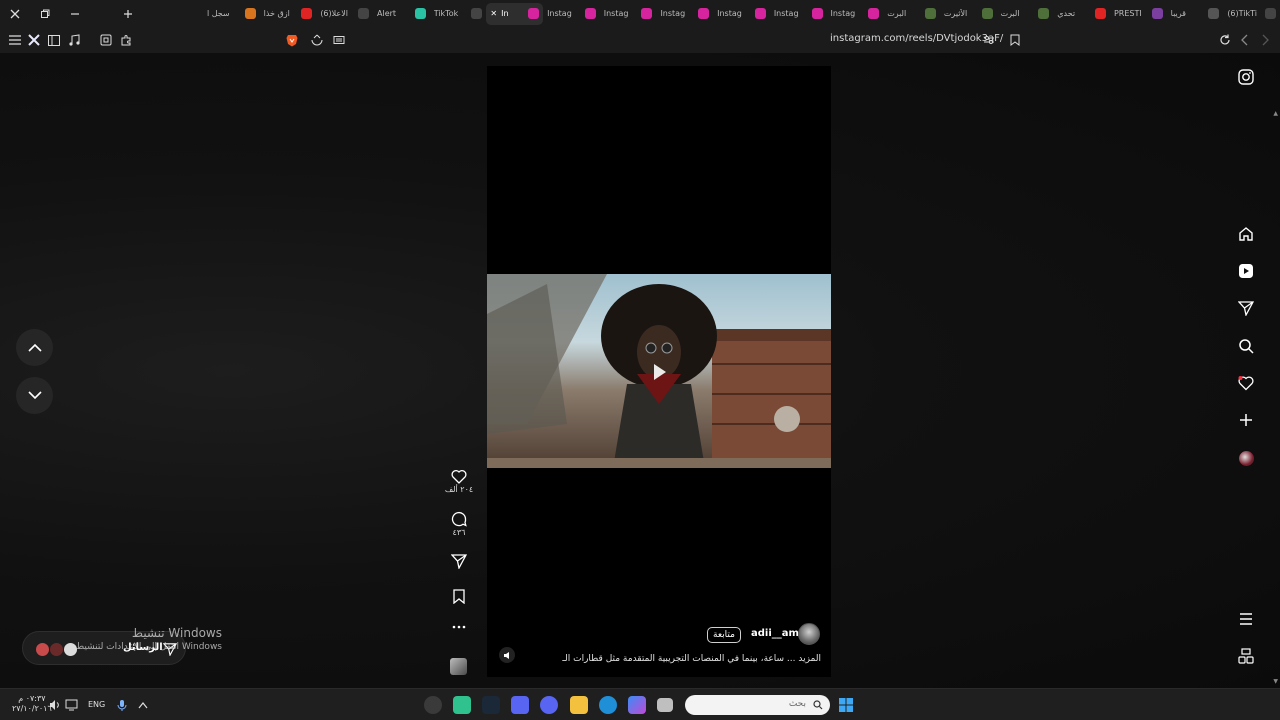 The width and height of the screenshot is (1280, 720). I want to click on back-button, so click(1245, 40).